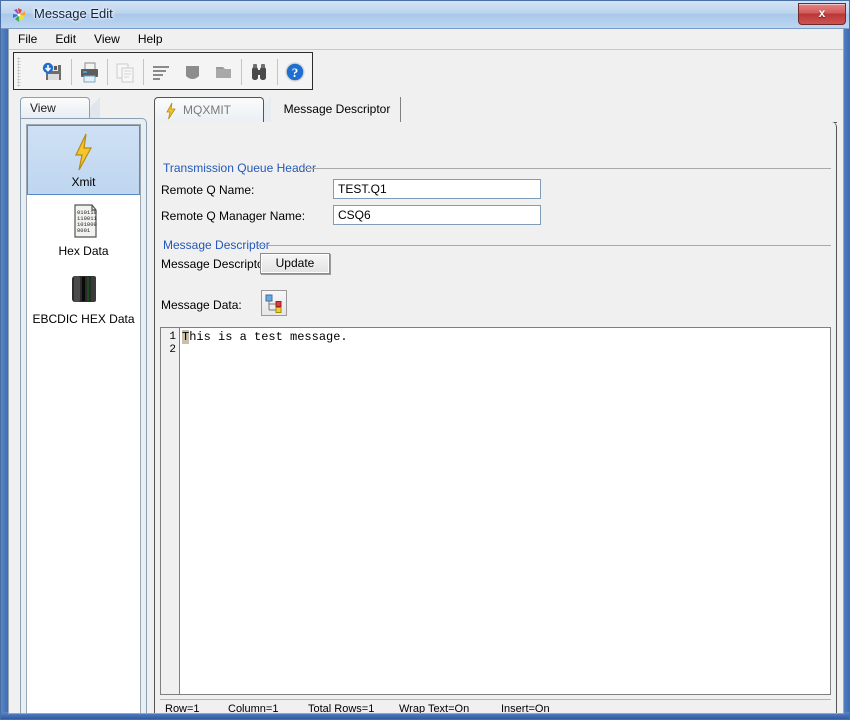 The width and height of the screenshot is (850, 720). I want to click on toolbar: ?, so click(163, 71).